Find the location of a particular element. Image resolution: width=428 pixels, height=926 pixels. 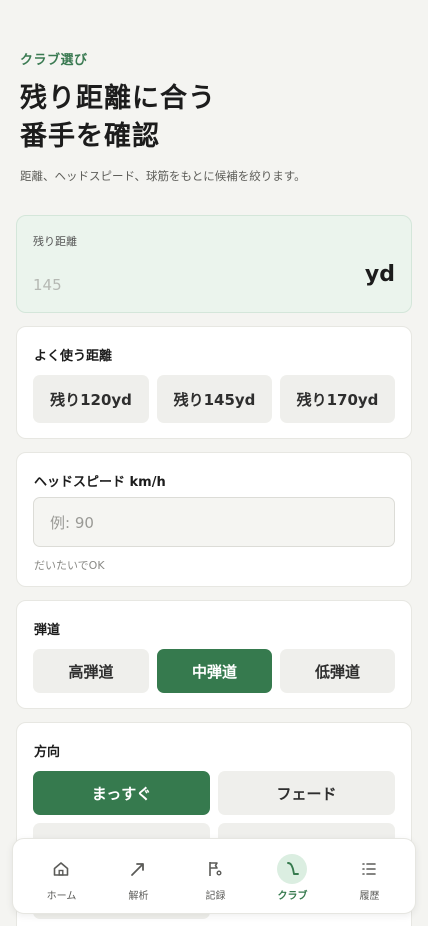

home-icon is located at coordinates (61, 869).